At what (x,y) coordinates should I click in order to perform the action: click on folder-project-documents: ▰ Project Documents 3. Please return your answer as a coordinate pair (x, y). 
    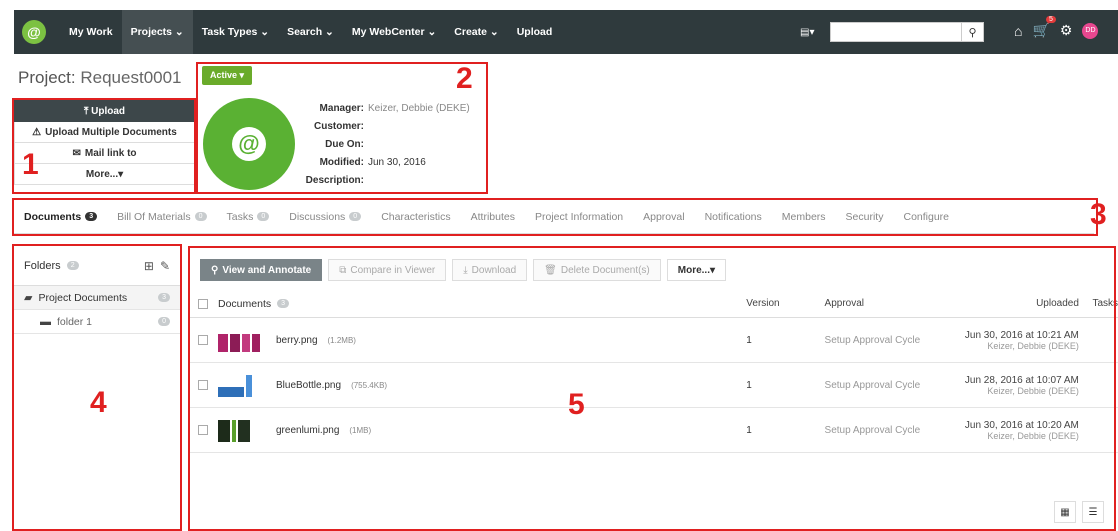
    Looking at the image, I should click on (97, 298).